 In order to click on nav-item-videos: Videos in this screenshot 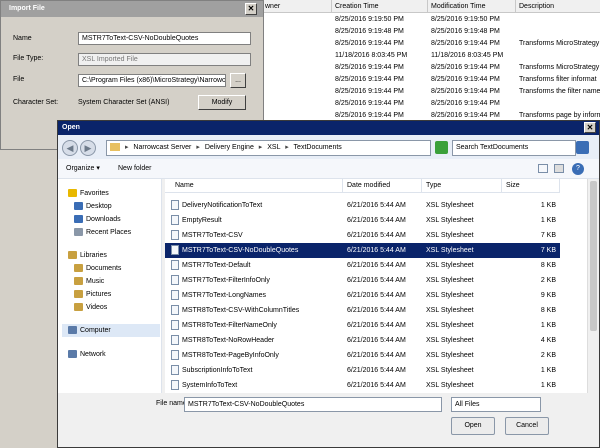, I will do `click(90, 307)`.